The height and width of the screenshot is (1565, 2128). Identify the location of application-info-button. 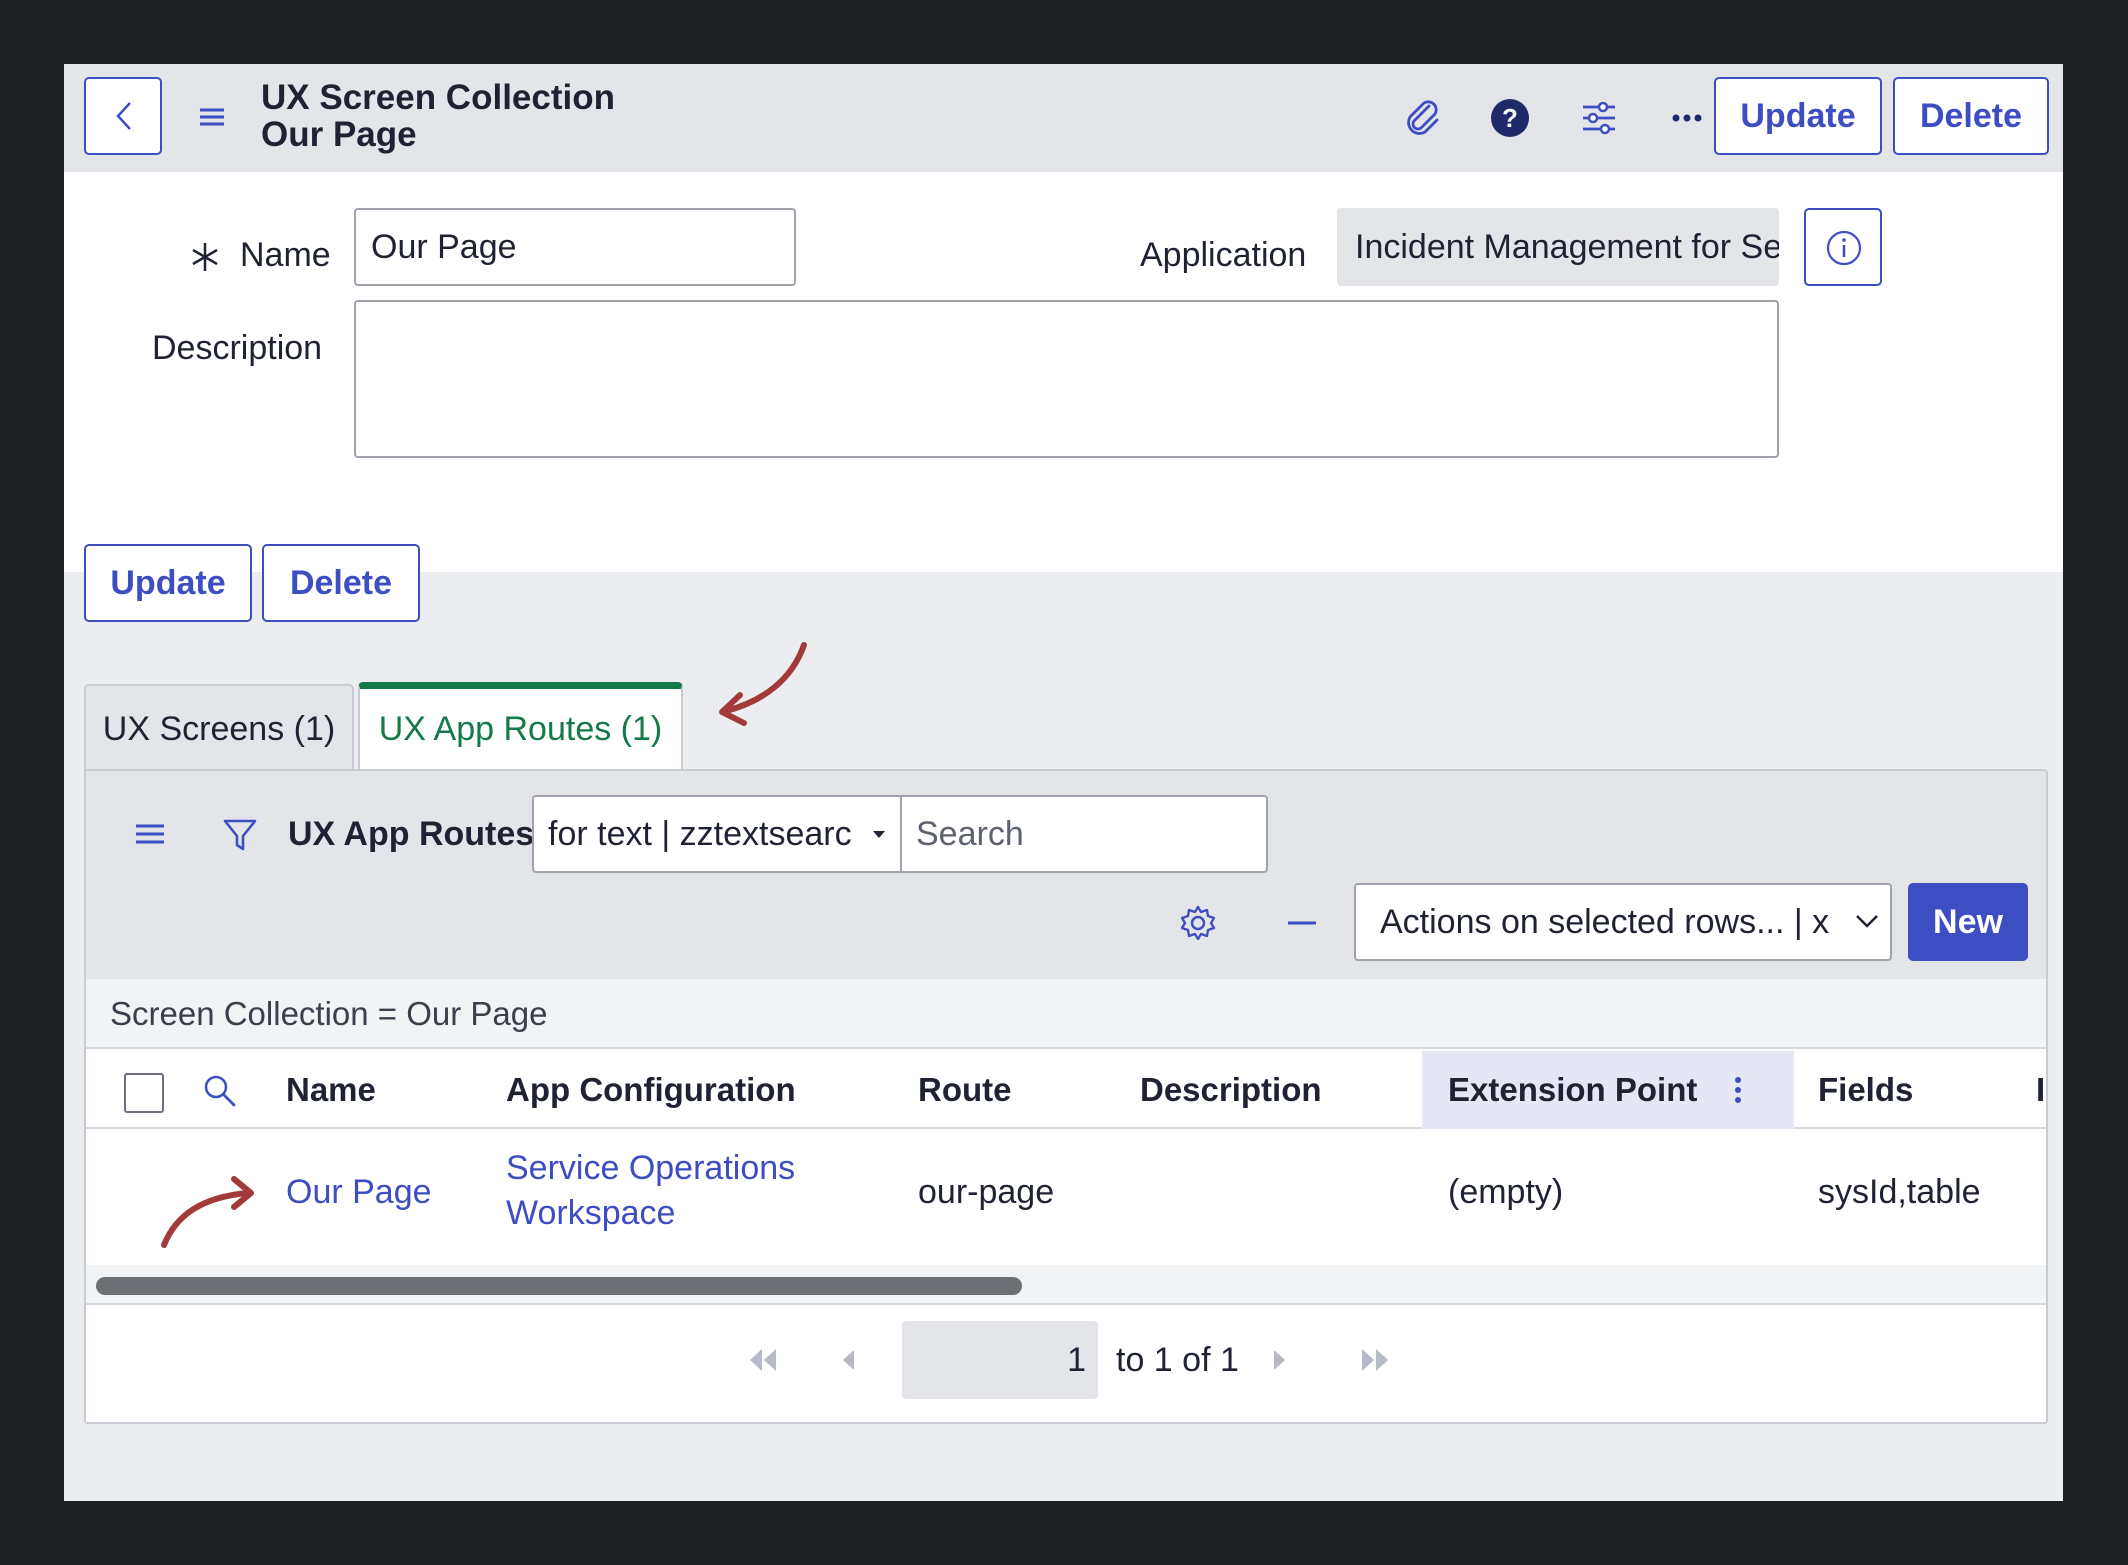
(1843, 247).